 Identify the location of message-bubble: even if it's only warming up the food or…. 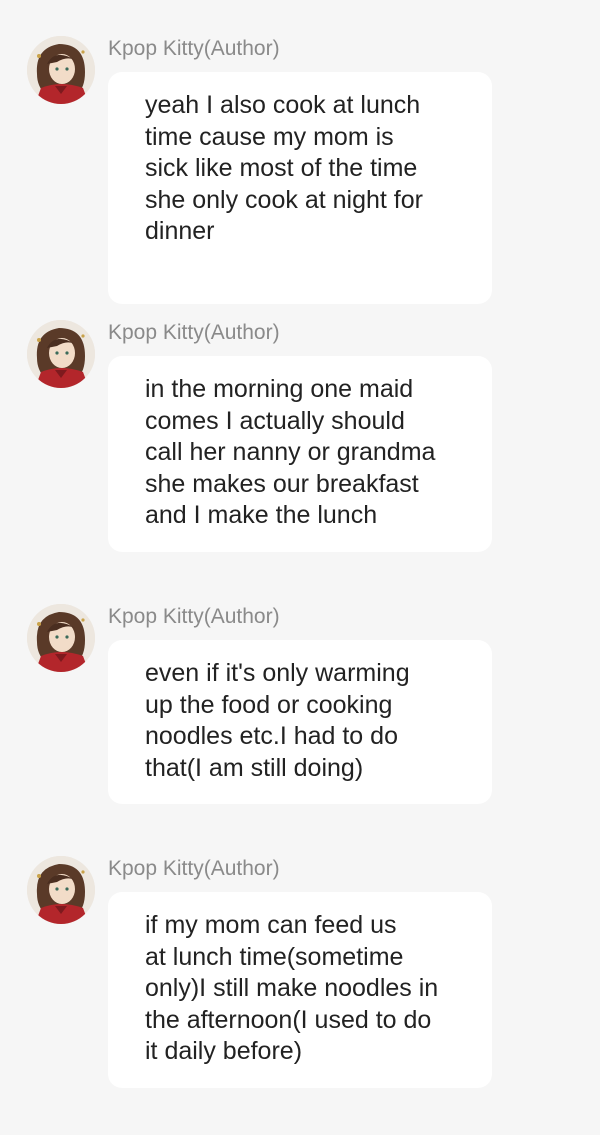
(300, 722).